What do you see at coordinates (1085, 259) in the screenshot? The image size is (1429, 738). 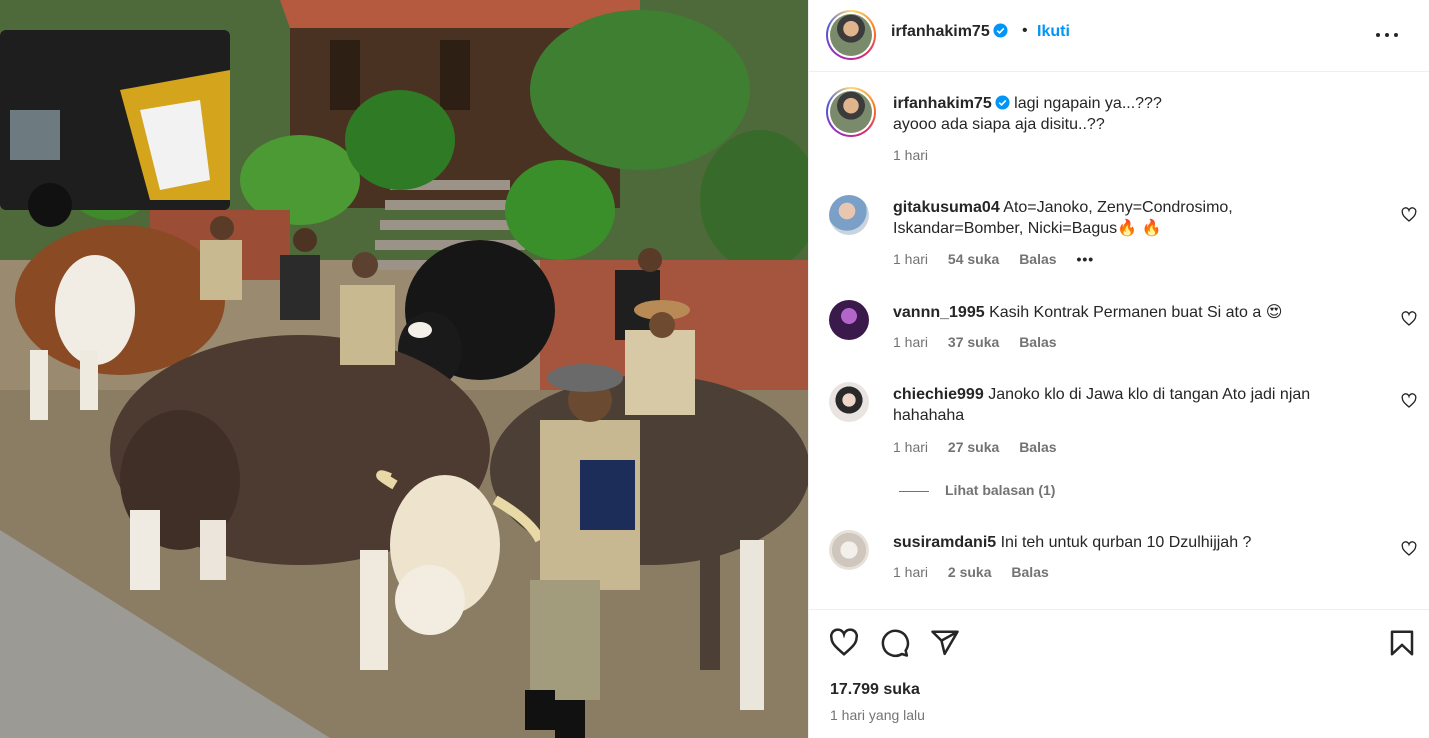 I see `comment-more-options-icon: •••` at bounding box center [1085, 259].